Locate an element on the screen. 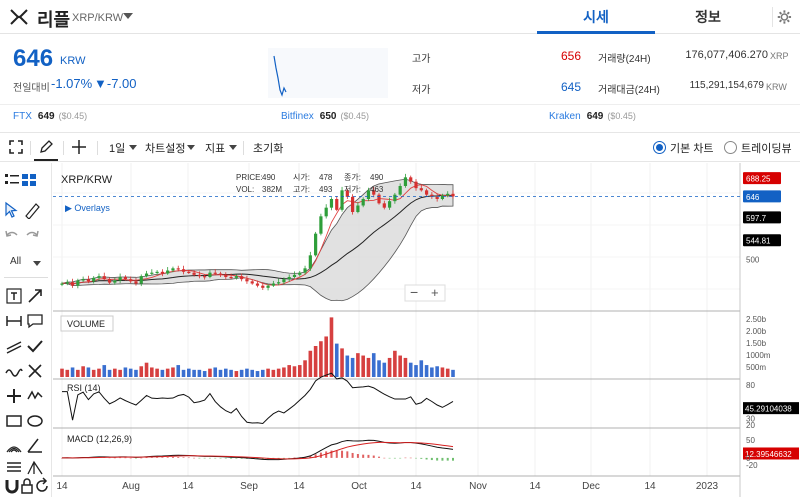 The image size is (800, 497). price-tag: 597.7 is located at coordinates (756, 218).